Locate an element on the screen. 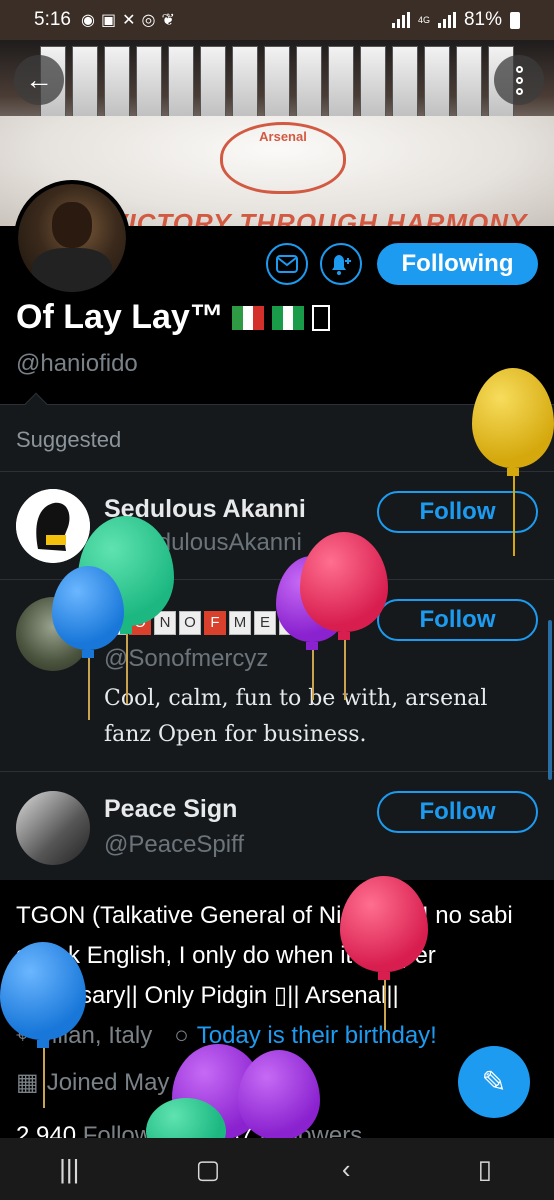 This screenshot has height=1200, width=554. display-name-text: Of Lay Lay™ is located at coordinates (120, 317).